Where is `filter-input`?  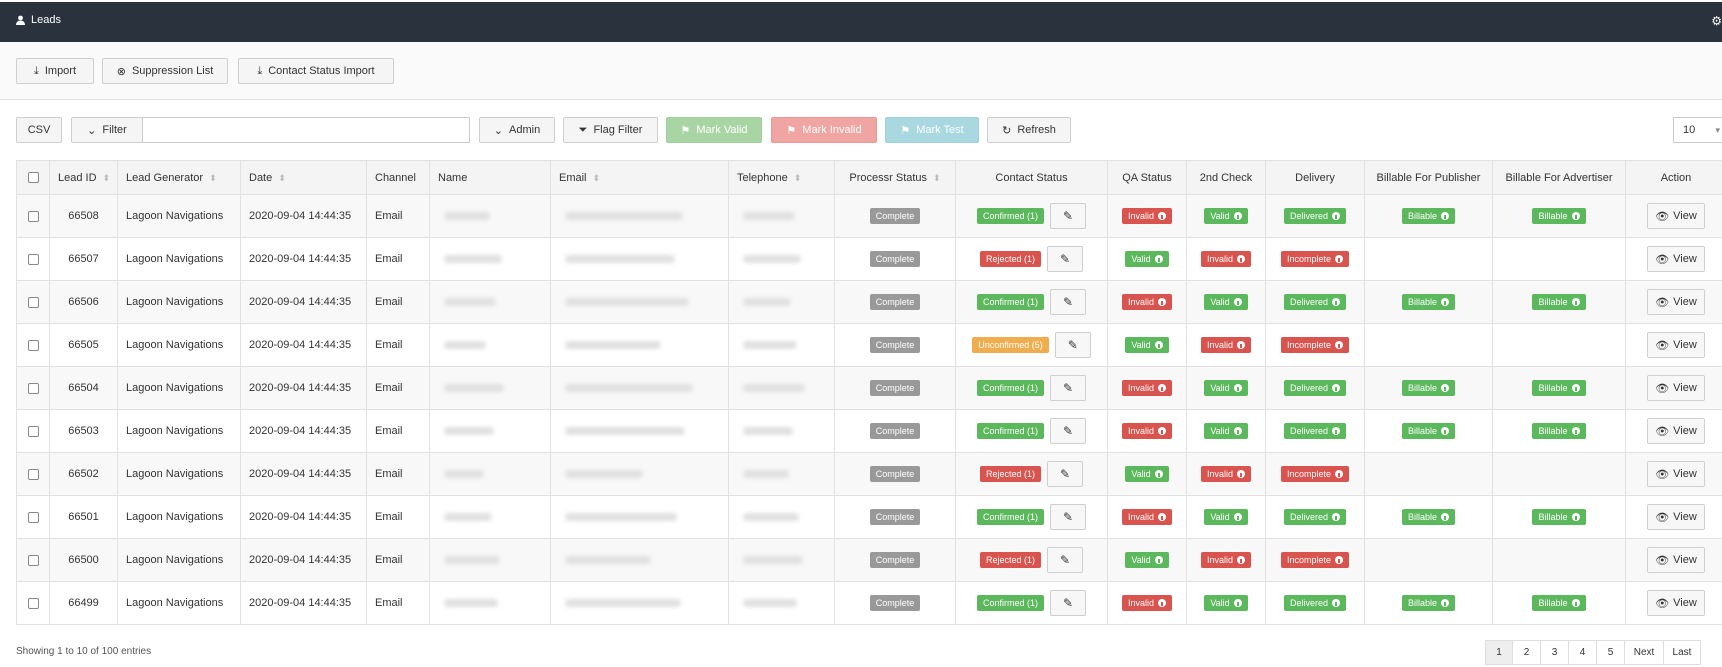 filter-input is located at coordinates (306, 130).